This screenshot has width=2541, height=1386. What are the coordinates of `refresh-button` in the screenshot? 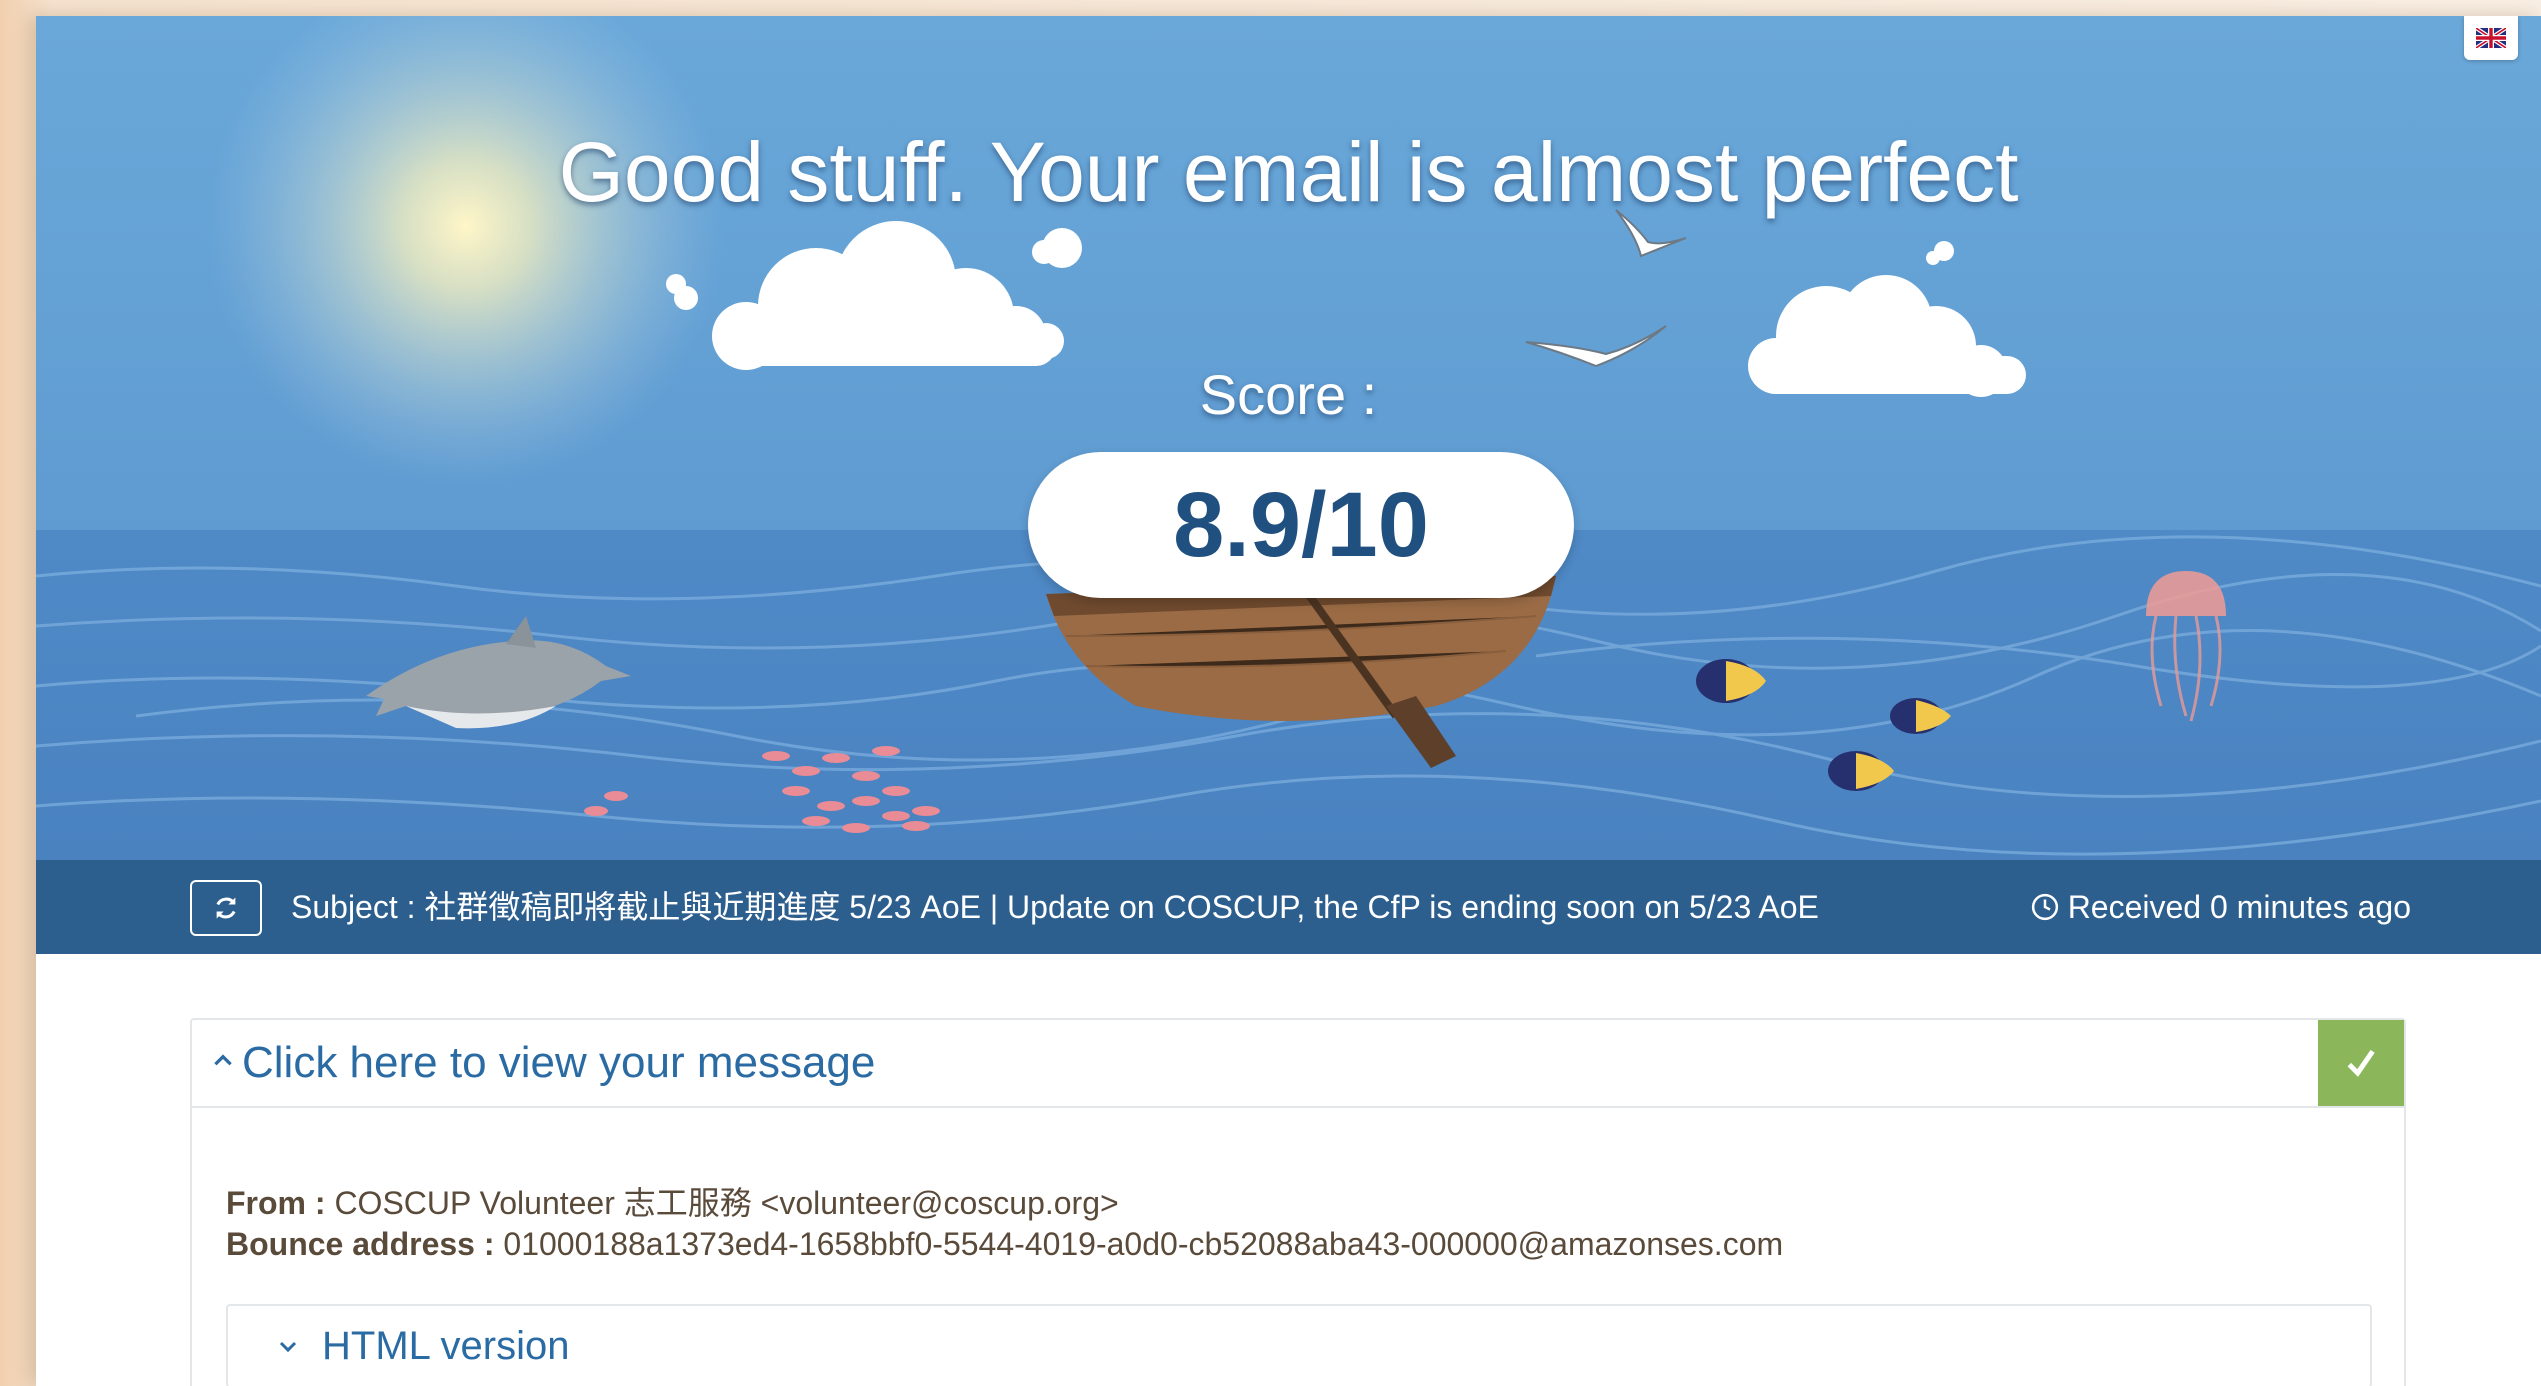 It's located at (226, 908).